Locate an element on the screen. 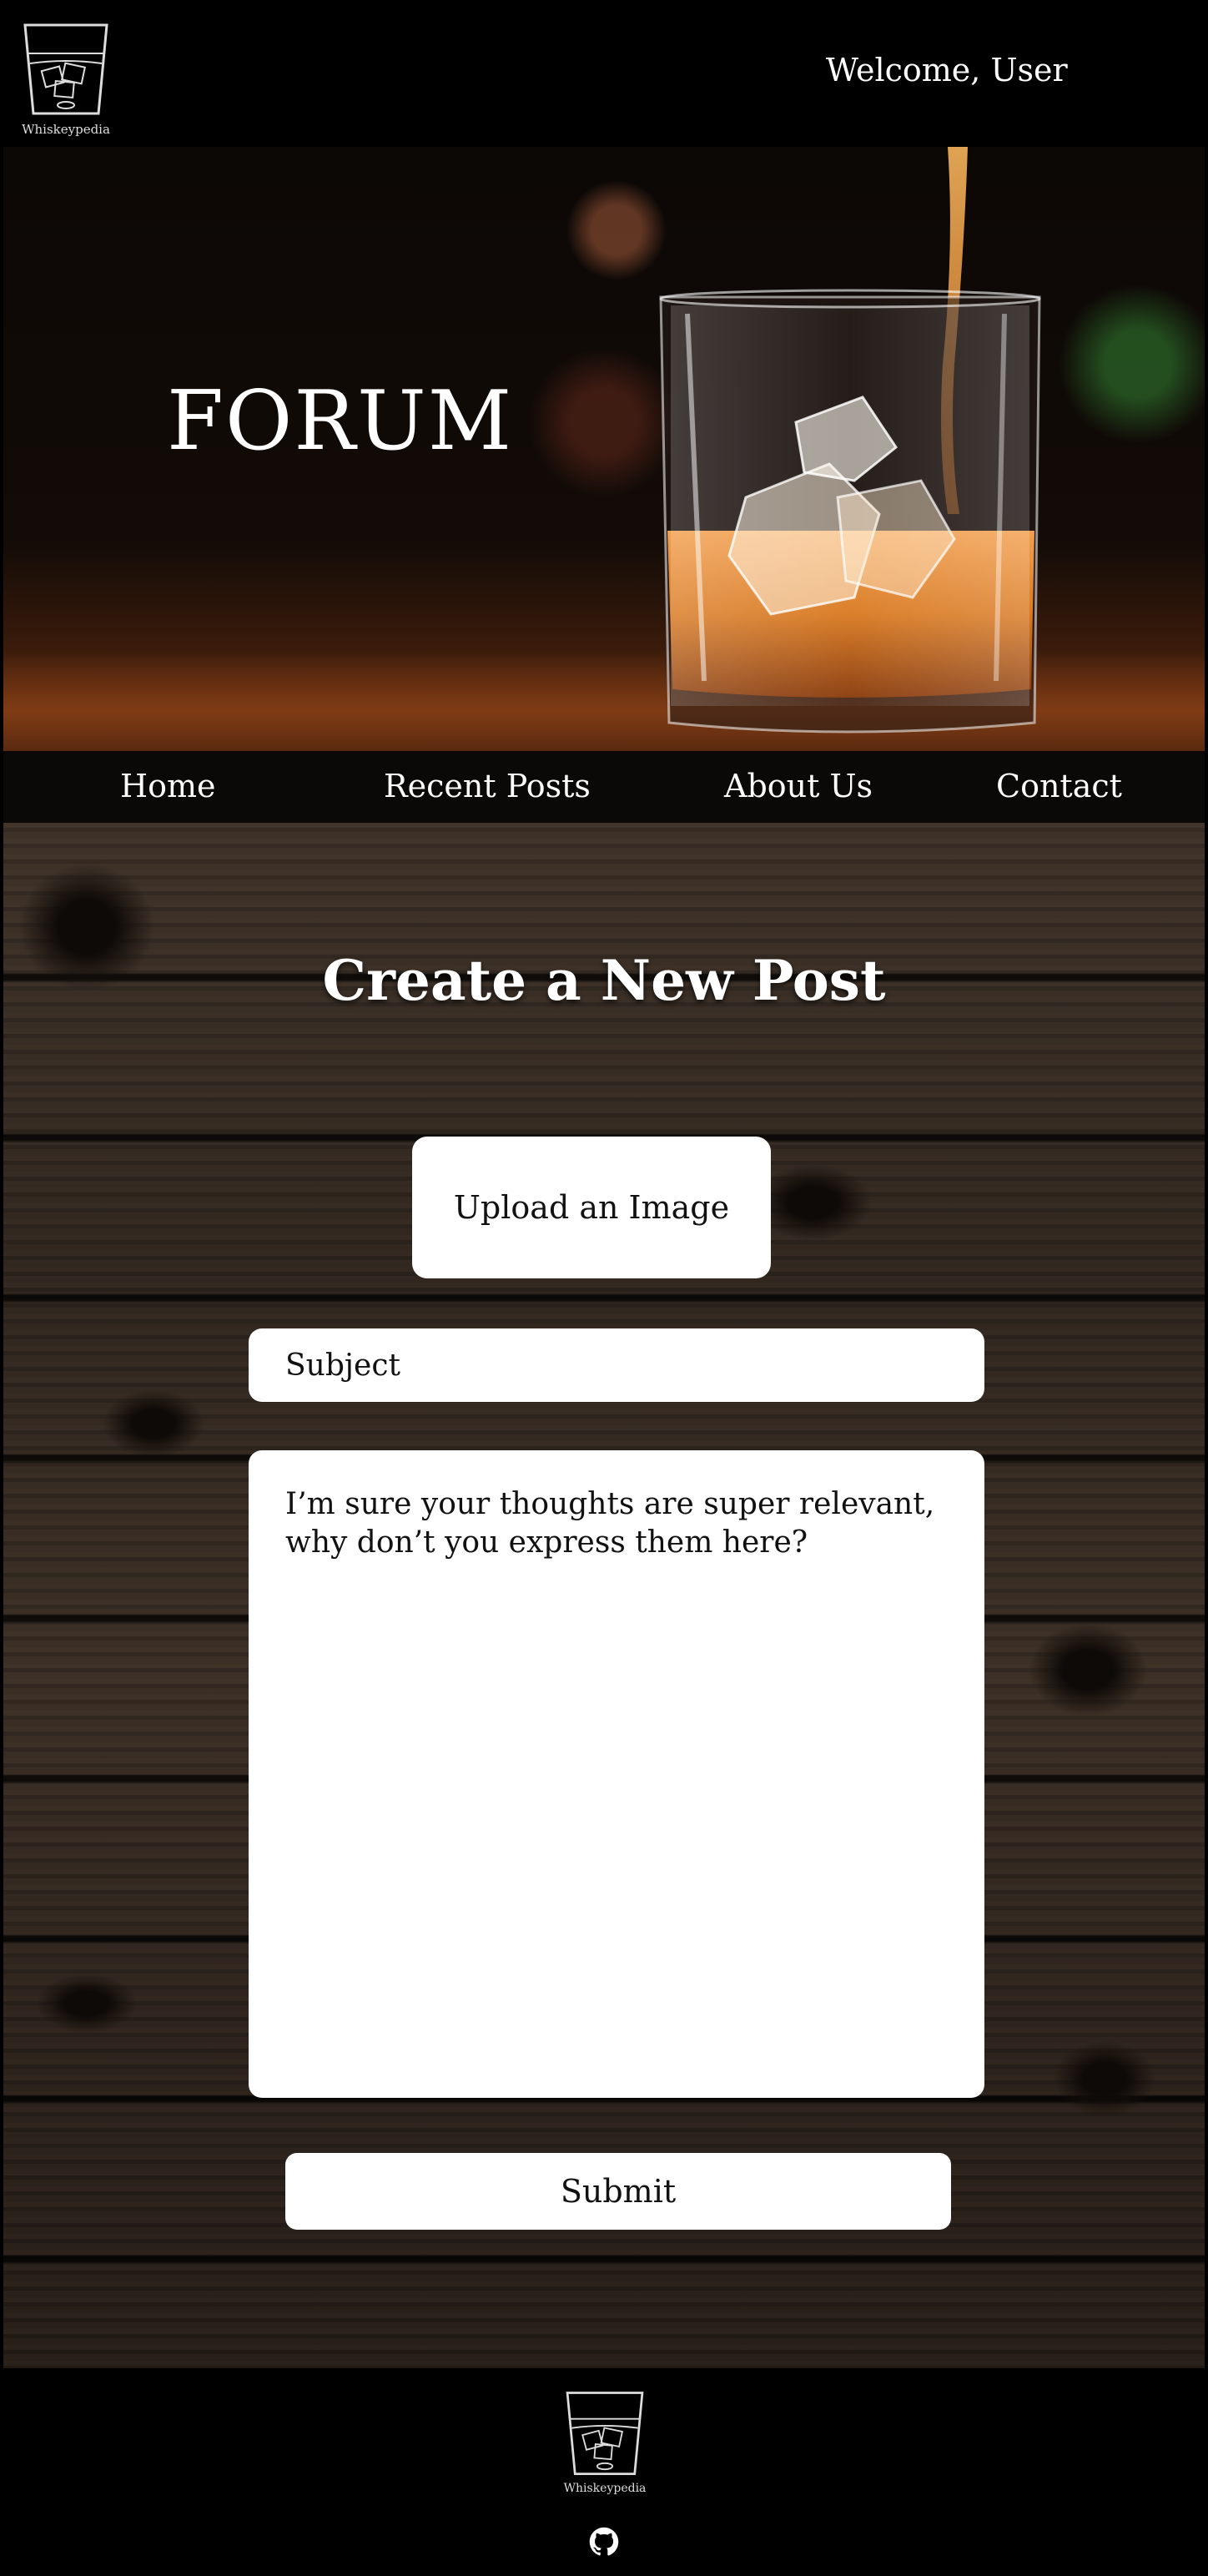 This screenshot has width=1208, height=2576. main-nav: Home Recent Posts About Us Contact is located at coordinates (604, 787).